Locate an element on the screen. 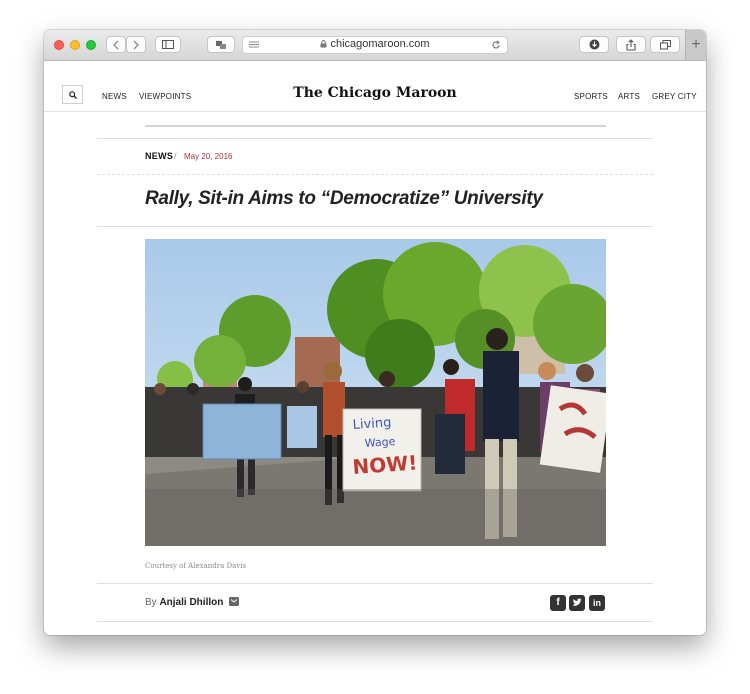 The image size is (750, 694). twitter-share-icon is located at coordinates (577, 603).